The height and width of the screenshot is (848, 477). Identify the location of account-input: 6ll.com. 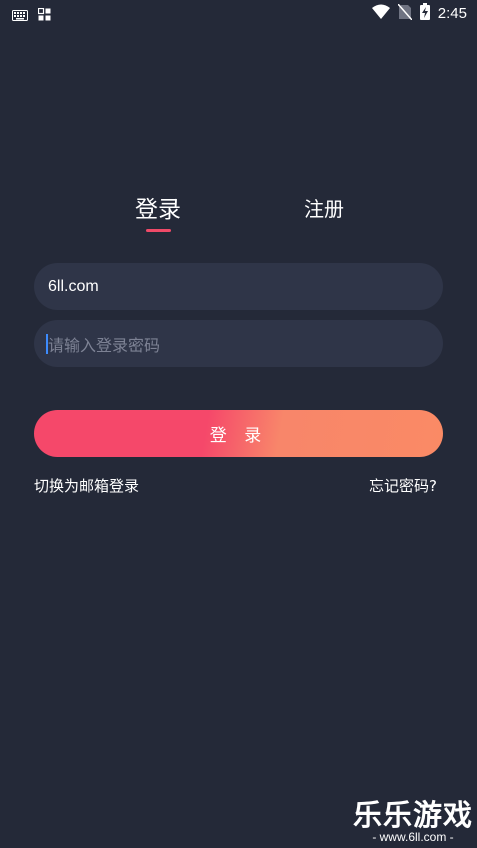
(238, 286).